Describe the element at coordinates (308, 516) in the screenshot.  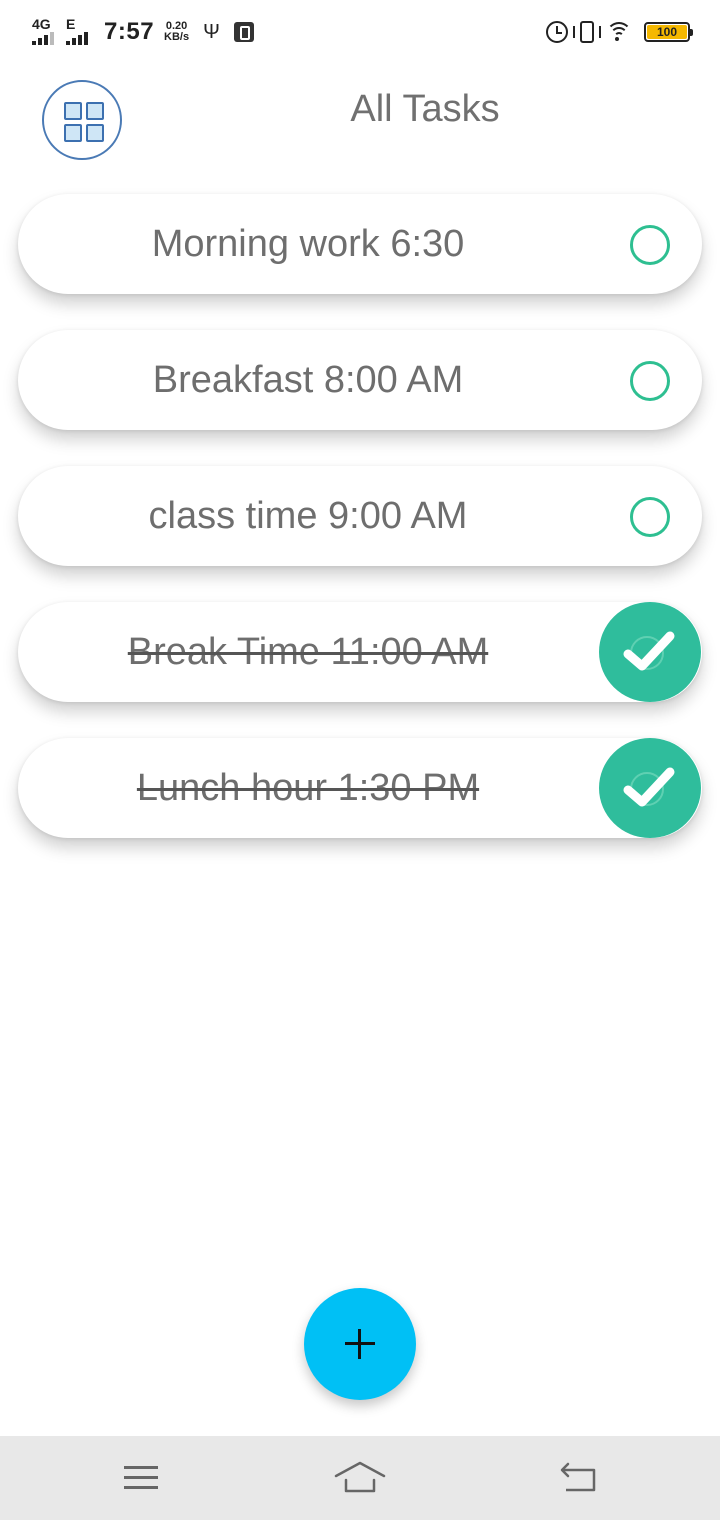
I see `task-text: class time 9:00 AM` at that location.